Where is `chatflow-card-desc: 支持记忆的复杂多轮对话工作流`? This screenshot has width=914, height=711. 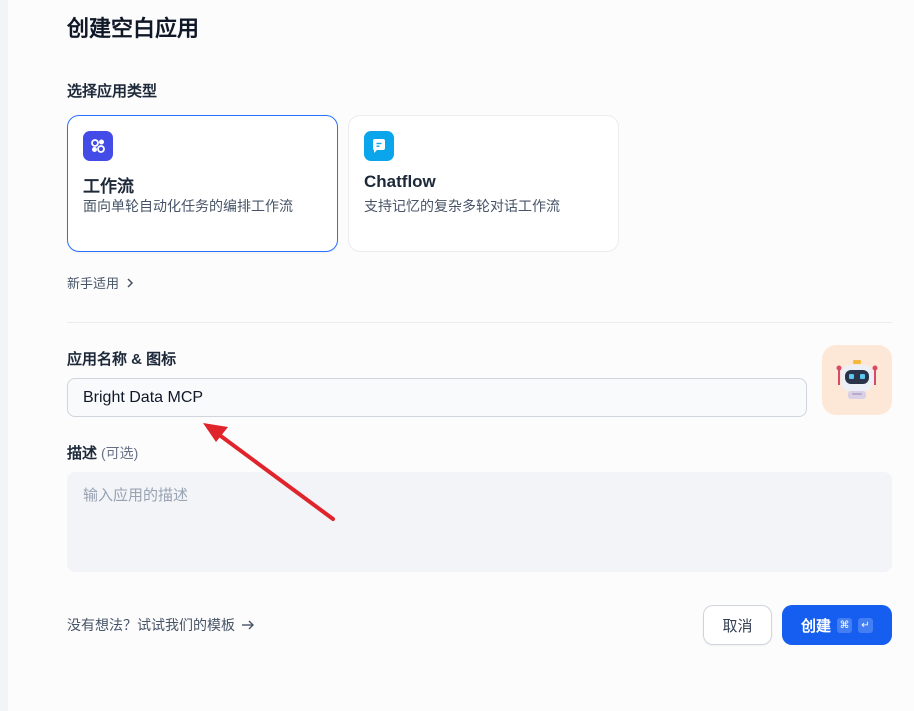
chatflow-card-desc: 支持记忆的复杂多轮对话工作流 is located at coordinates (462, 206).